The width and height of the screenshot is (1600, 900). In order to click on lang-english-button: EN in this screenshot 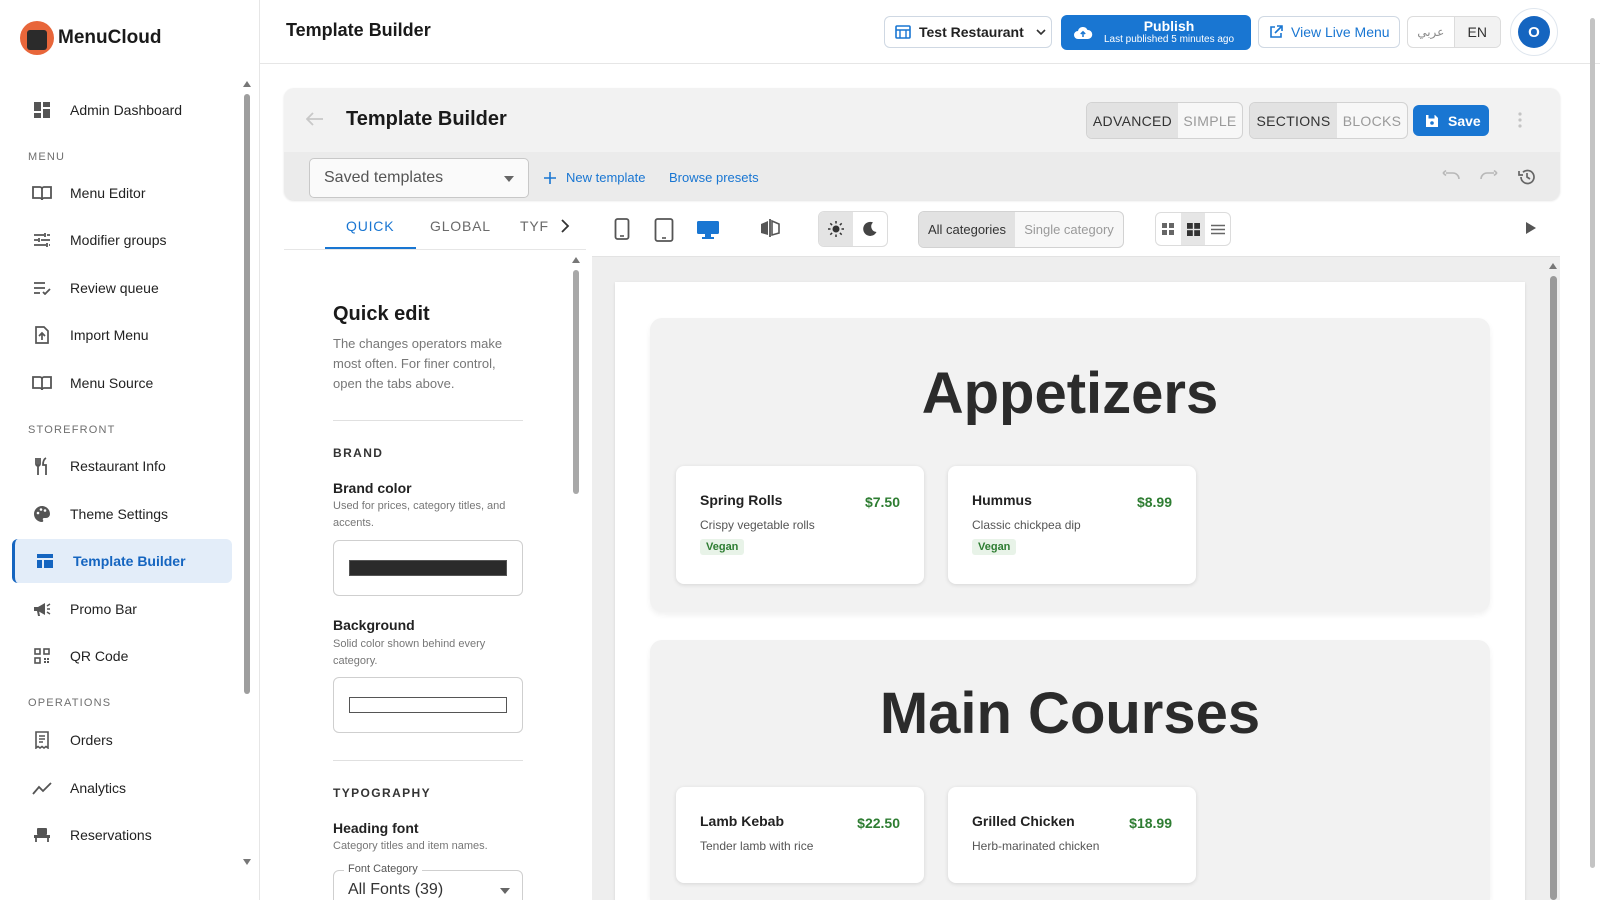, I will do `click(1477, 32)`.